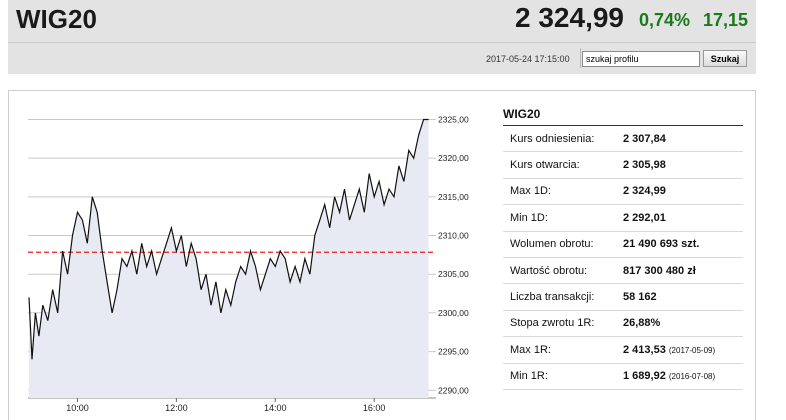 The height and width of the screenshot is (420, 786). I want to click on stats-row: Wolumen obrotu: 21 490 693 szt., so click(623, 244).